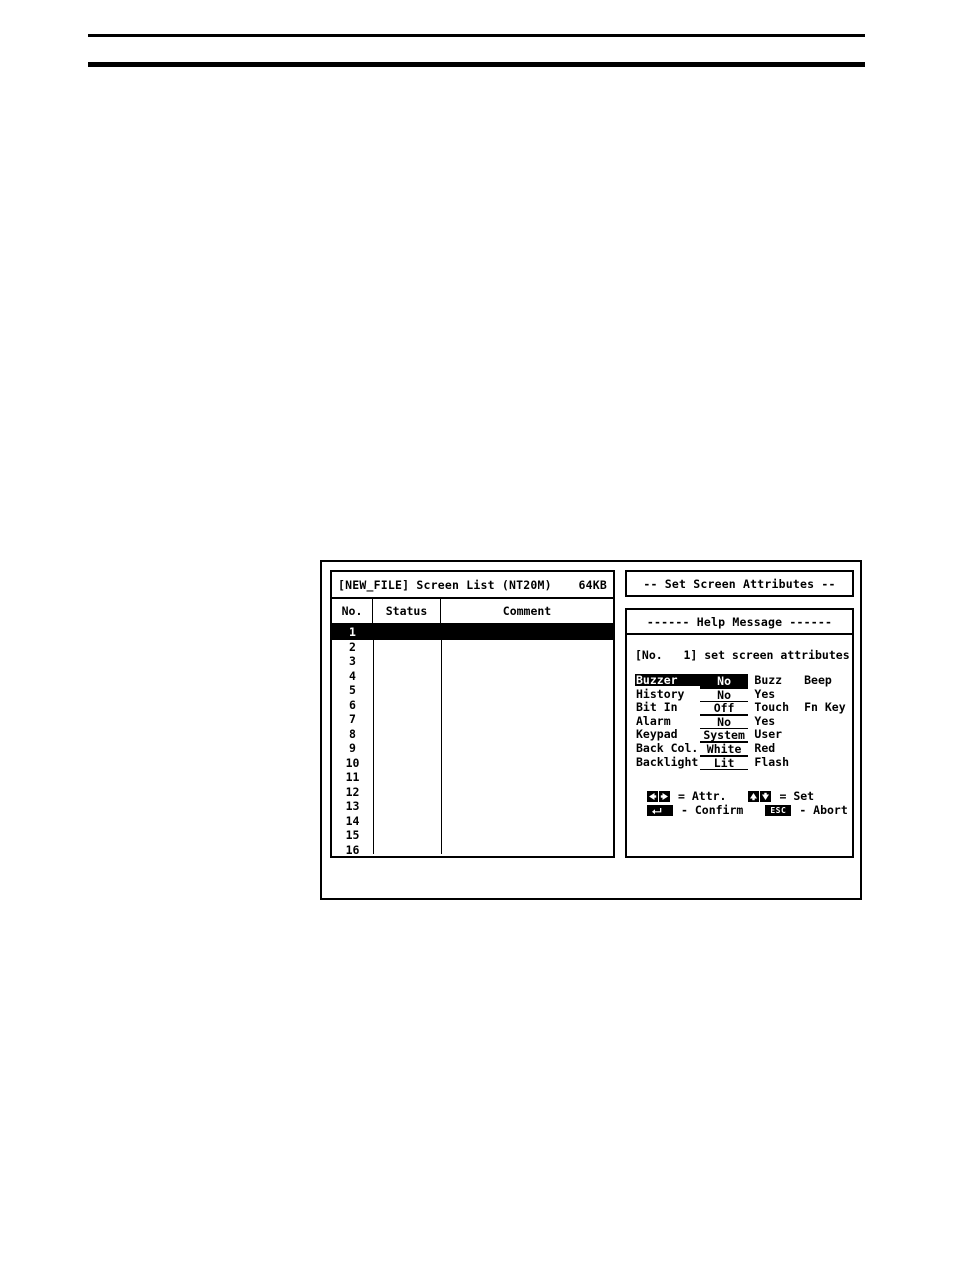 The width and height of the screenshot is (954, 1268). I want to click on row-number: 8, so click(352, 733).